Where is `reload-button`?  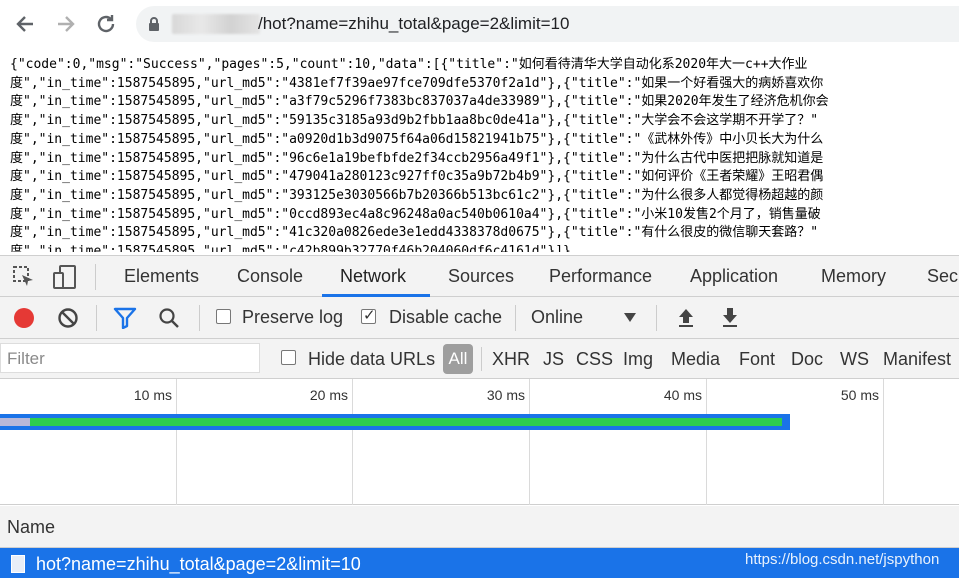
reload-button is located at coordinates (106, 24).